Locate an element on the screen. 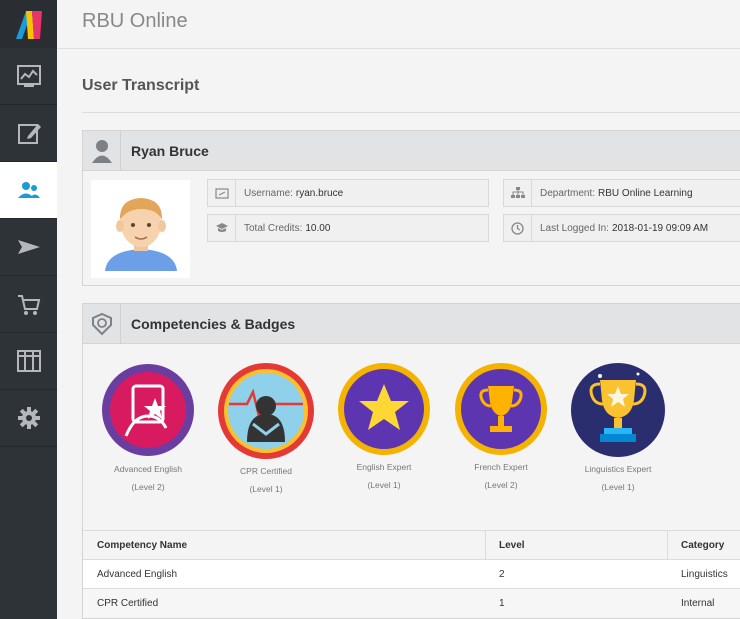  badge-linguistics-expert-icon is located at coordinates (618, 410).